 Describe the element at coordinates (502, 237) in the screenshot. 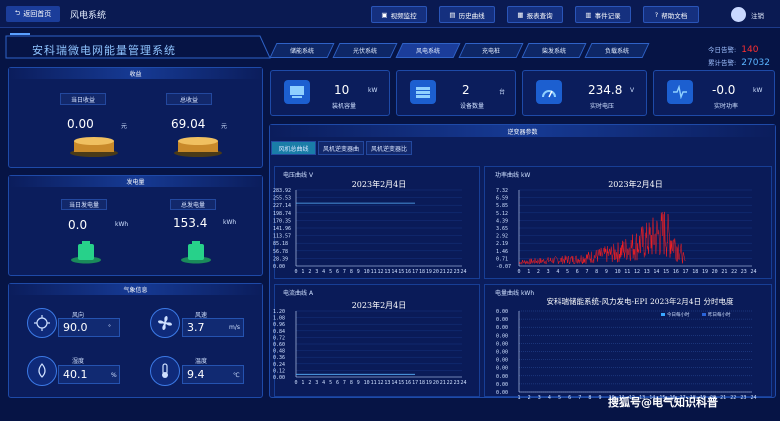

I see `y-tick-label: 2.92` at that location.